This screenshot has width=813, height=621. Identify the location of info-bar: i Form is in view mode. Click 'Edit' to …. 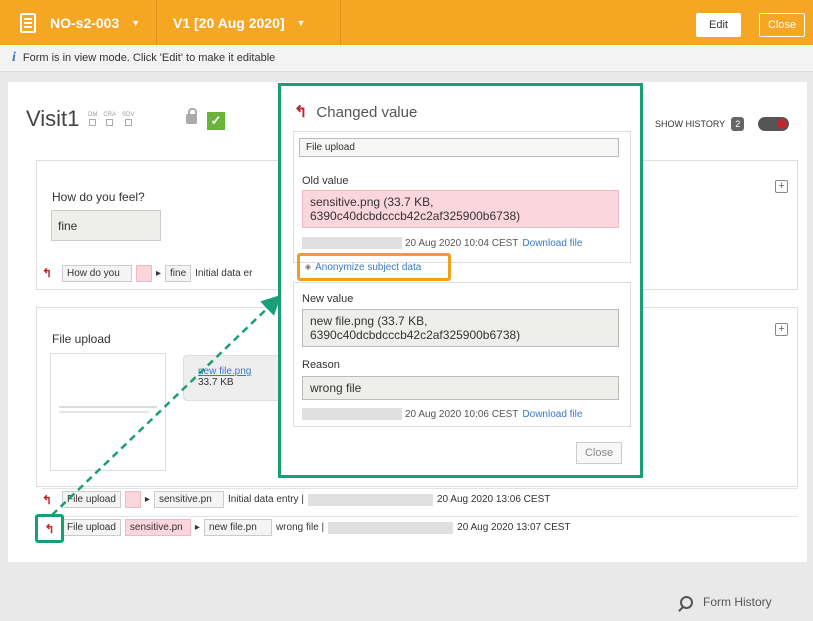
(406, 58).